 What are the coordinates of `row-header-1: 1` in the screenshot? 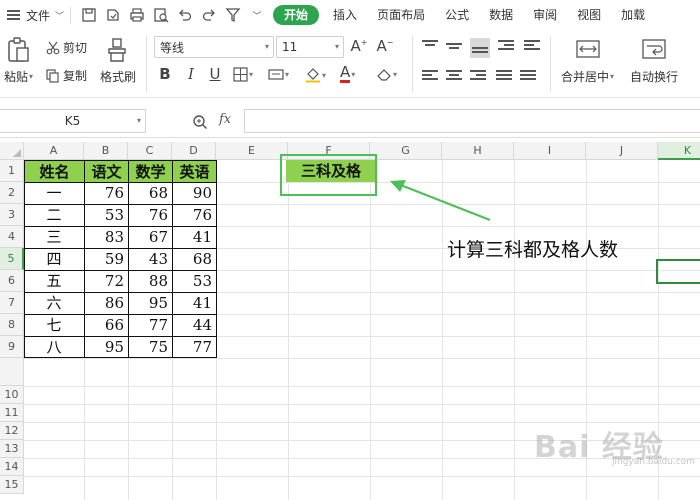 It's located at (12, 171).